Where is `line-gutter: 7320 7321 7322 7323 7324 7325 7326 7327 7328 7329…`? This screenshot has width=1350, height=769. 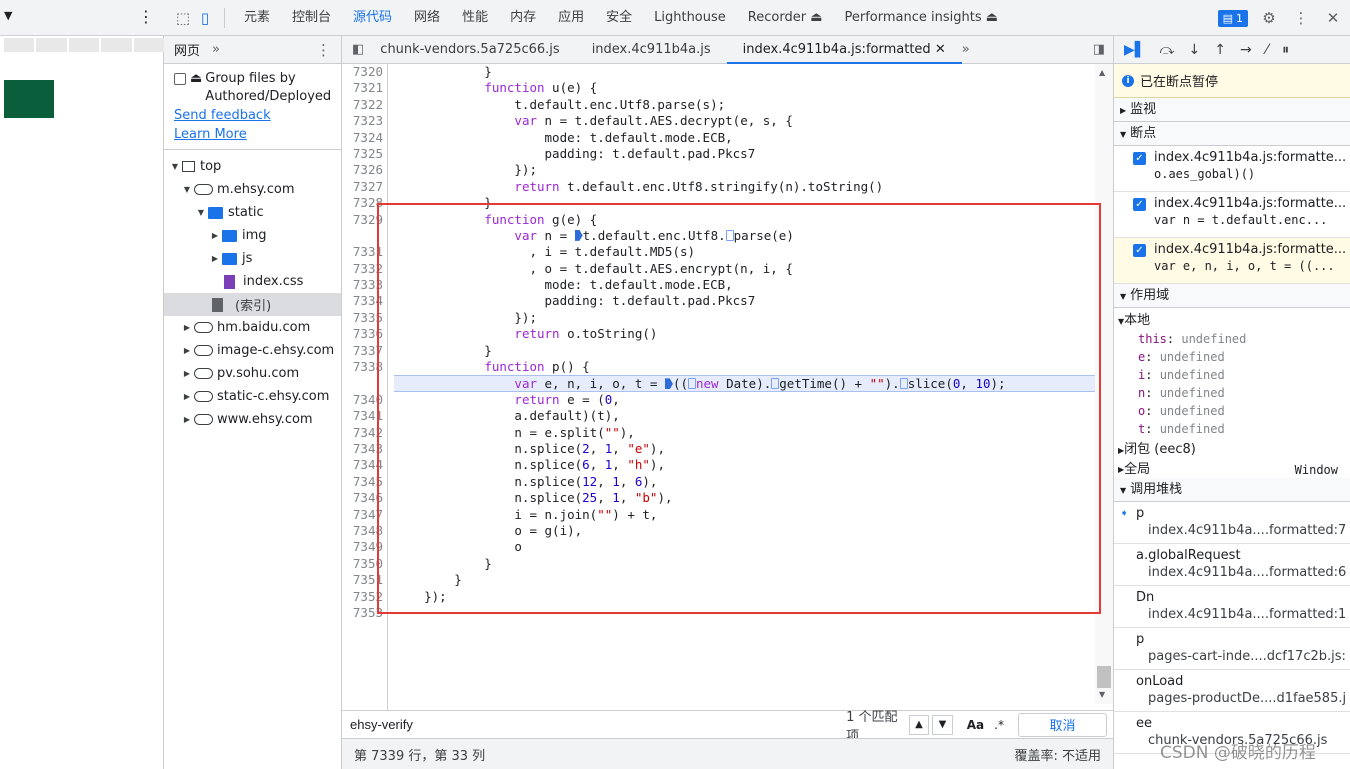
line-gutter: 7320 7321 7322 7323 7324 7325 7326 7327 7328 7329… is located at coordinates (365, 388).